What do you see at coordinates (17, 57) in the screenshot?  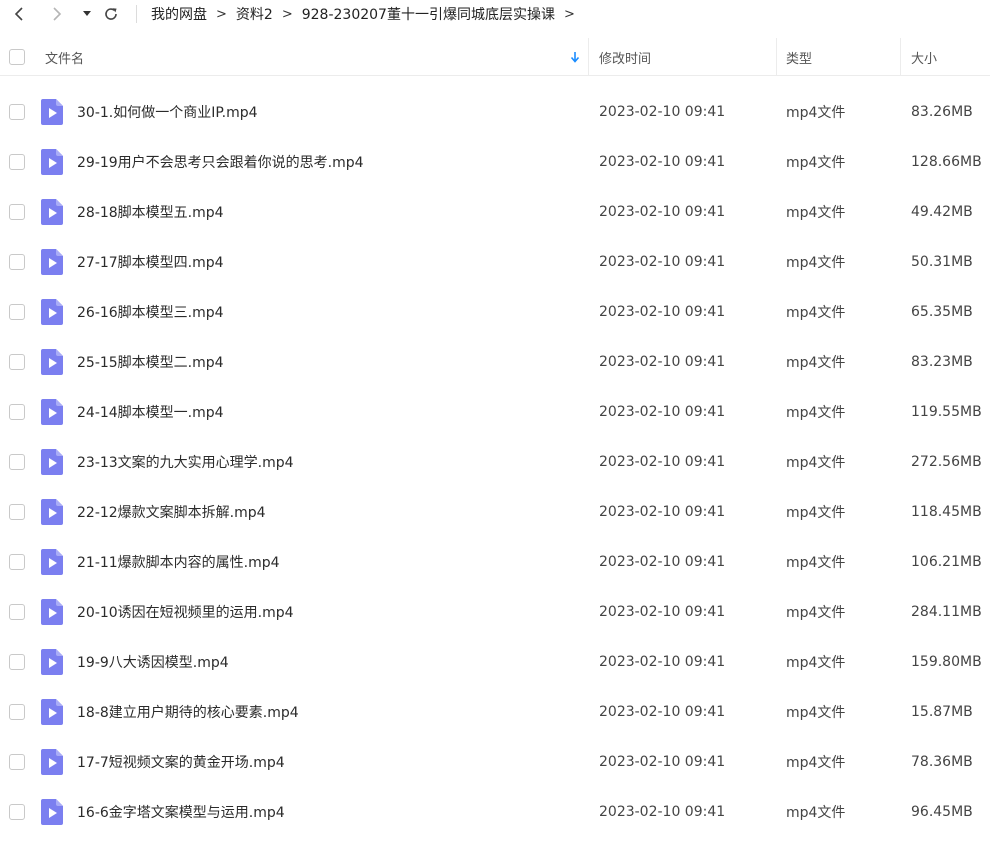 I see `select-all-checkbox` at bounding box center [17, 57].